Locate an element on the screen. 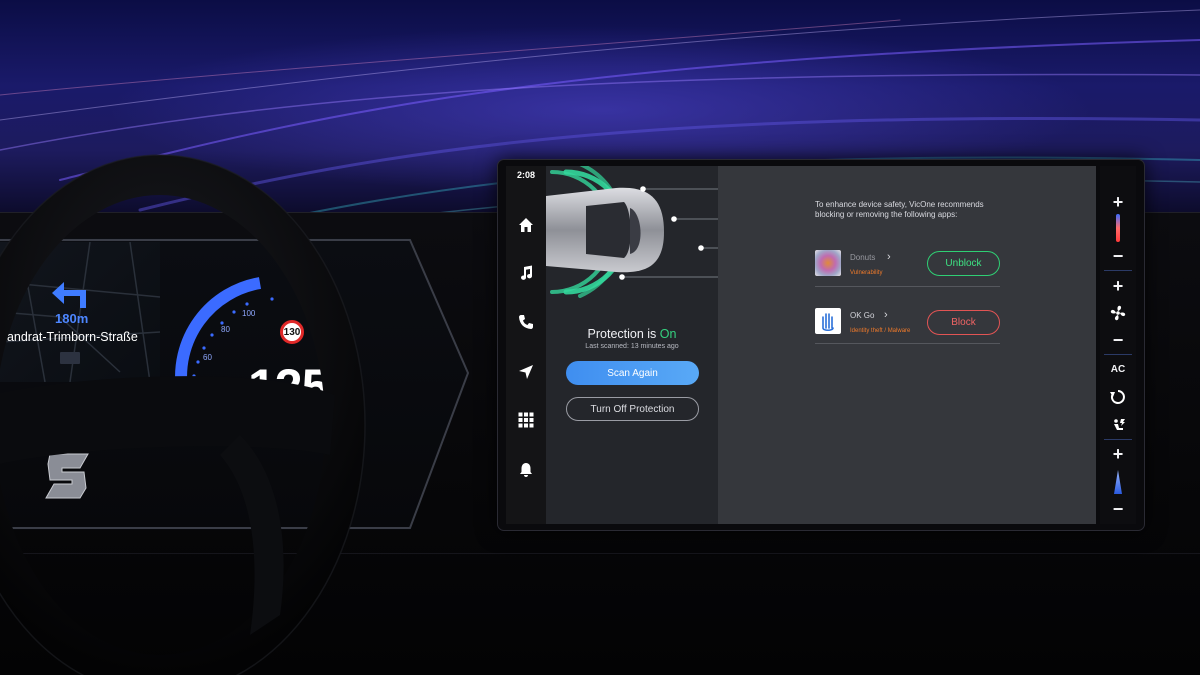 The height and width of the screenshot is (675, 1200). phone-icon is located at coordinates (526, 322).